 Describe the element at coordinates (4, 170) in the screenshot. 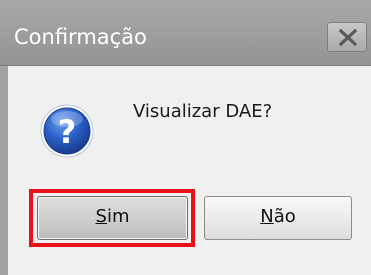

I see `window-border` at that location.